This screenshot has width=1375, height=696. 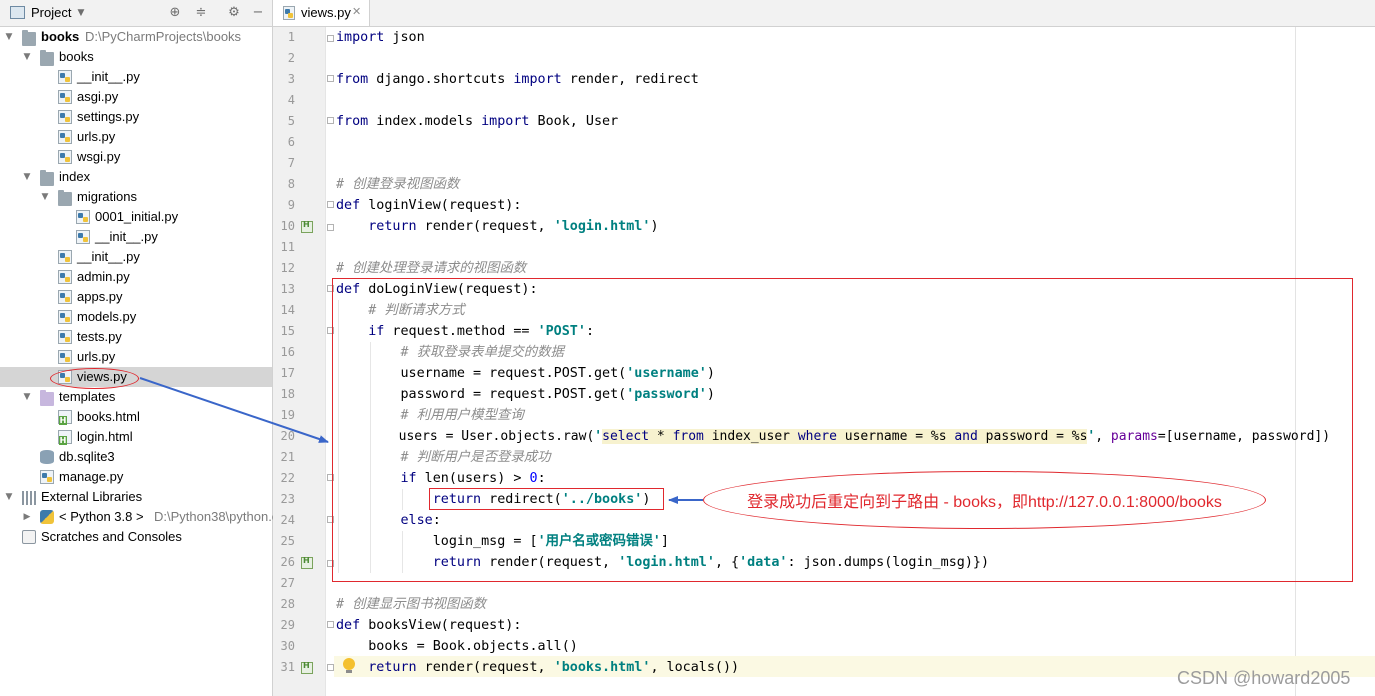 What do you see at coordinates (1264, 678) in the screenshot?
I see `watermark: CSDN @howard2005` at bounding box center [1264, 678].